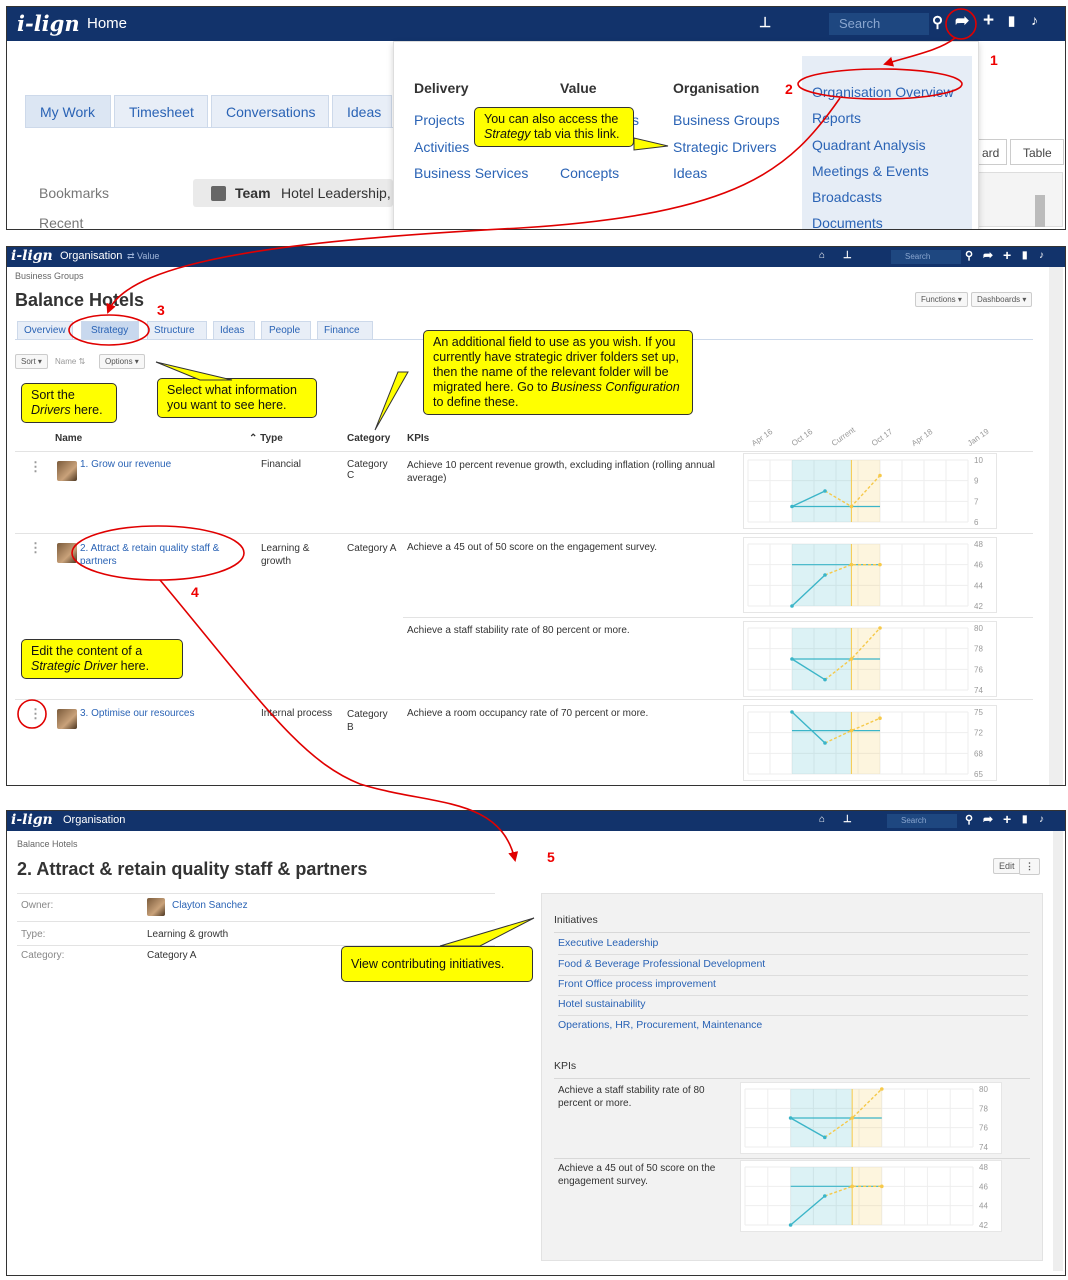  I want to click on edit-button: Edit, so click(1007, 866).